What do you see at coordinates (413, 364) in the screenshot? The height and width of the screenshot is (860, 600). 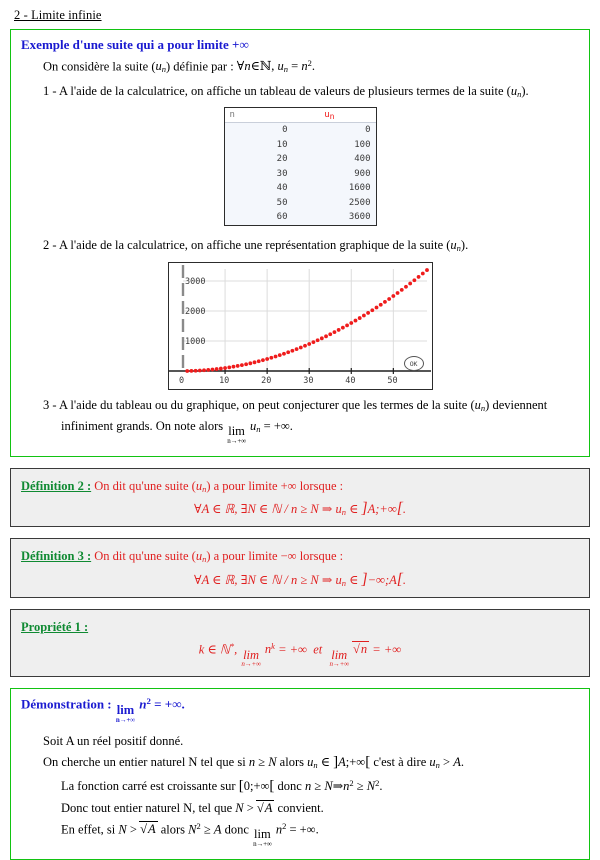 I see `graph-ok-button: OK` at bounding box center [413, 364].